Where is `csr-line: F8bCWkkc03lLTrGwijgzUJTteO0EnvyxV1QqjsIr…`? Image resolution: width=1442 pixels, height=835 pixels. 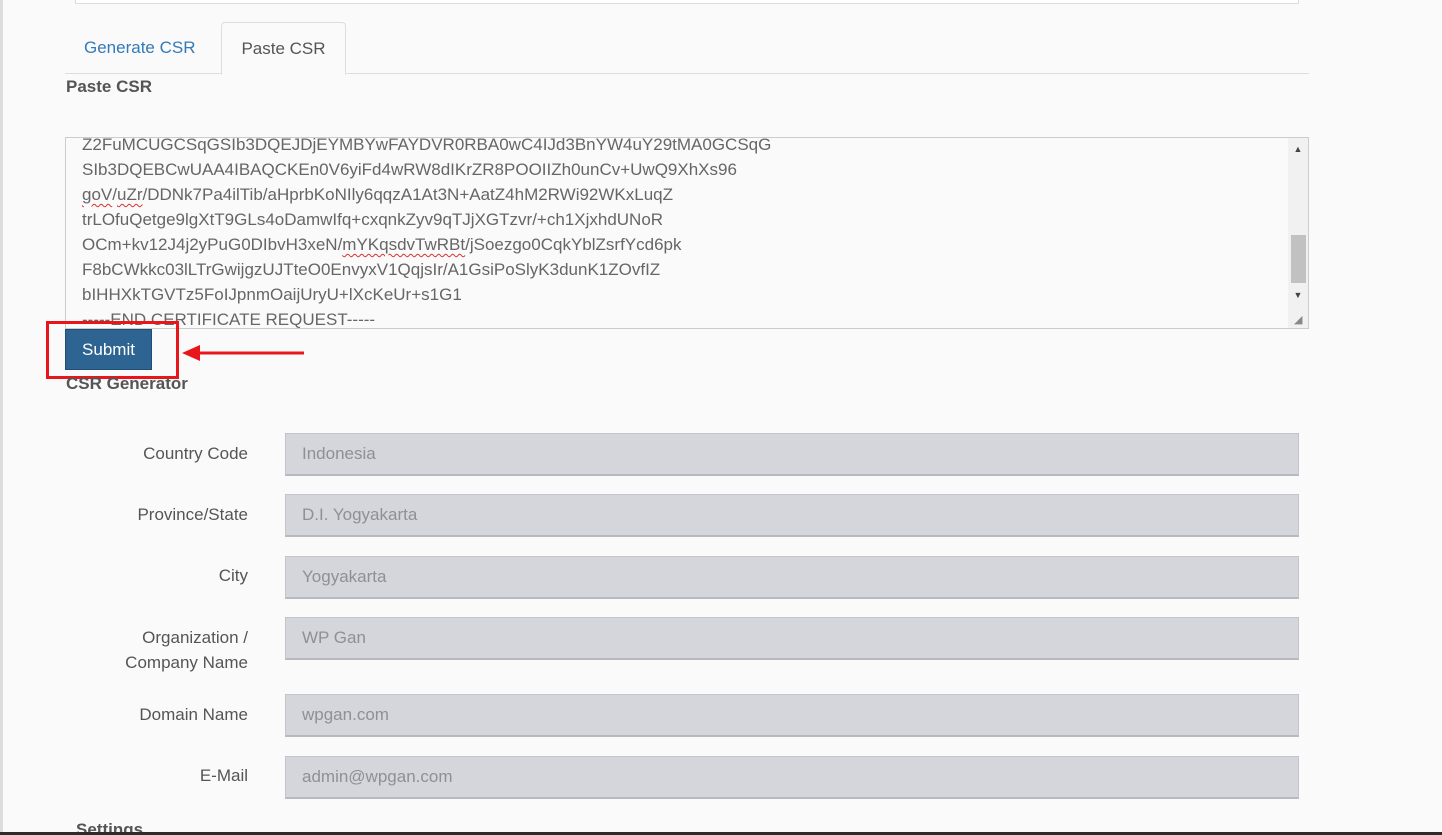 csr-line: F8bCWkkc03lLTrGwijgzUJTteO0EnvyxV1QqjsIr… is located at coordinates (371, 269).